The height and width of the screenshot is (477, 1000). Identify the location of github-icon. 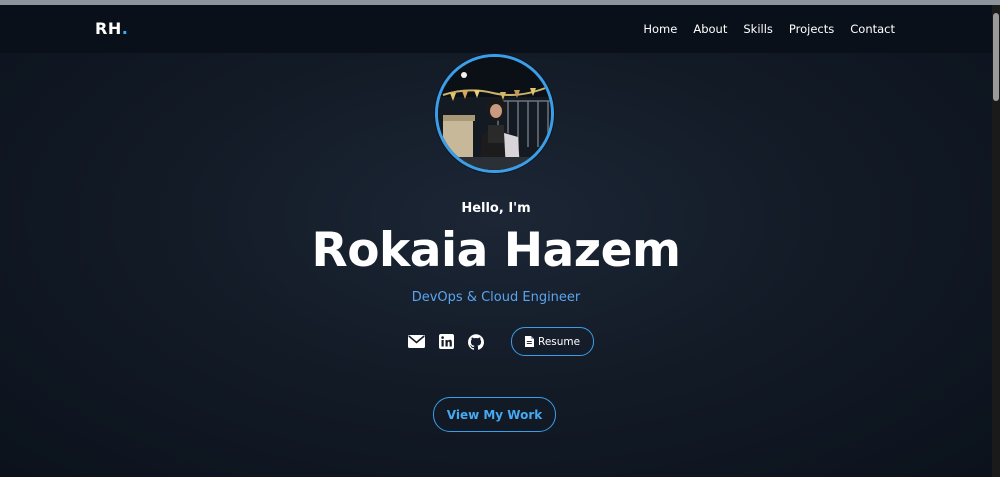
(476, 342).